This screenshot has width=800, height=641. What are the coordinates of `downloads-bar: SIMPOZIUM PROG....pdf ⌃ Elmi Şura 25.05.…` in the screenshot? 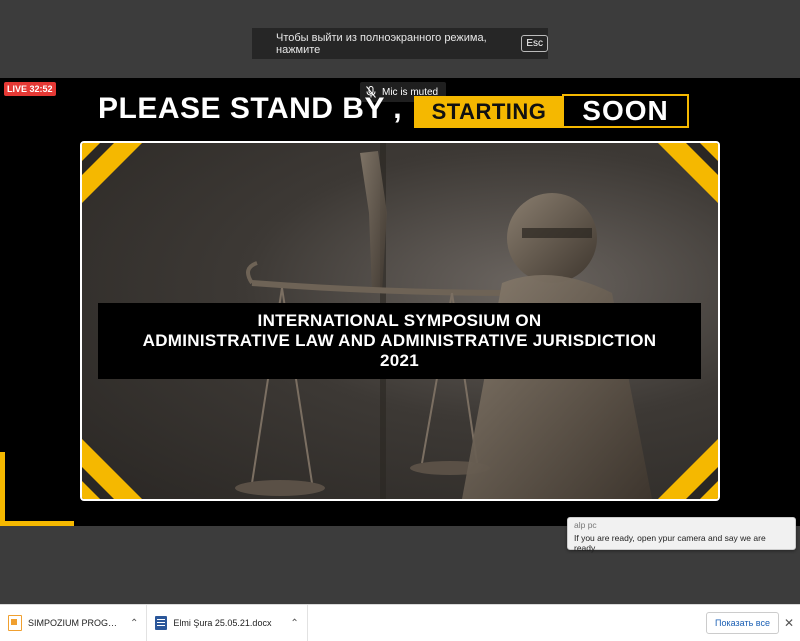 It's located at (400, 622).